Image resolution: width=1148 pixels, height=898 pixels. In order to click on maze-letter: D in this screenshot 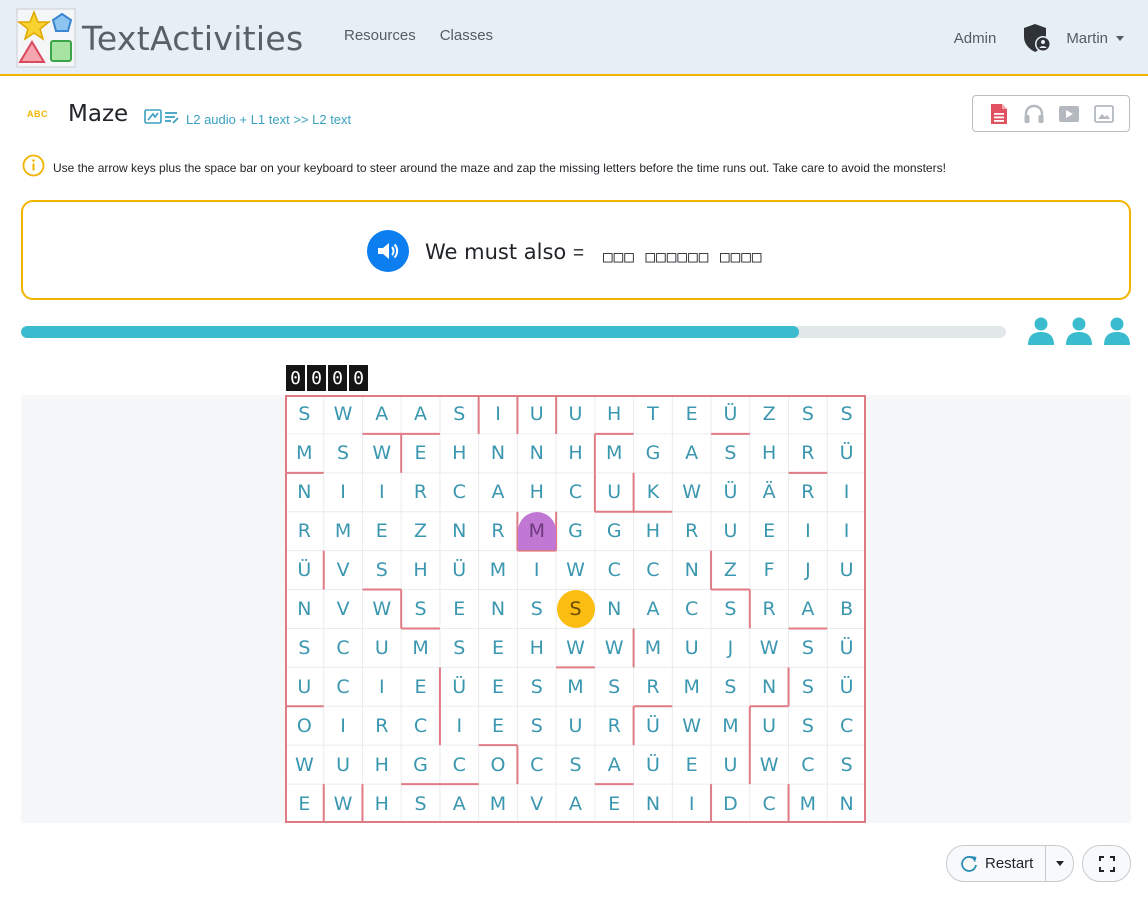, I will do `click(730, 803)`.